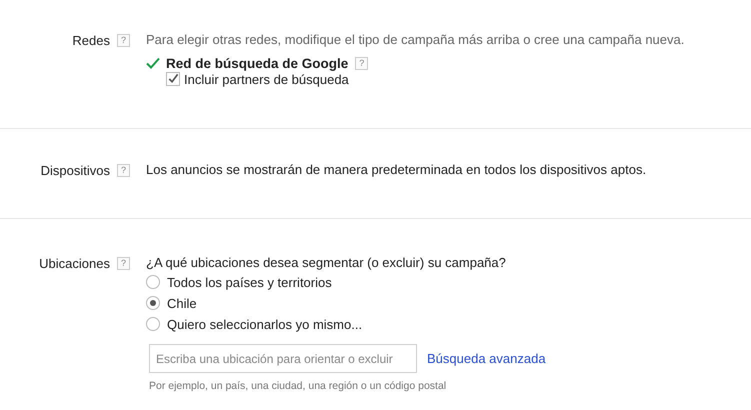 This screenshot has width=751, height=410. I want to click on radio-label: Chile, so click(182, 303).